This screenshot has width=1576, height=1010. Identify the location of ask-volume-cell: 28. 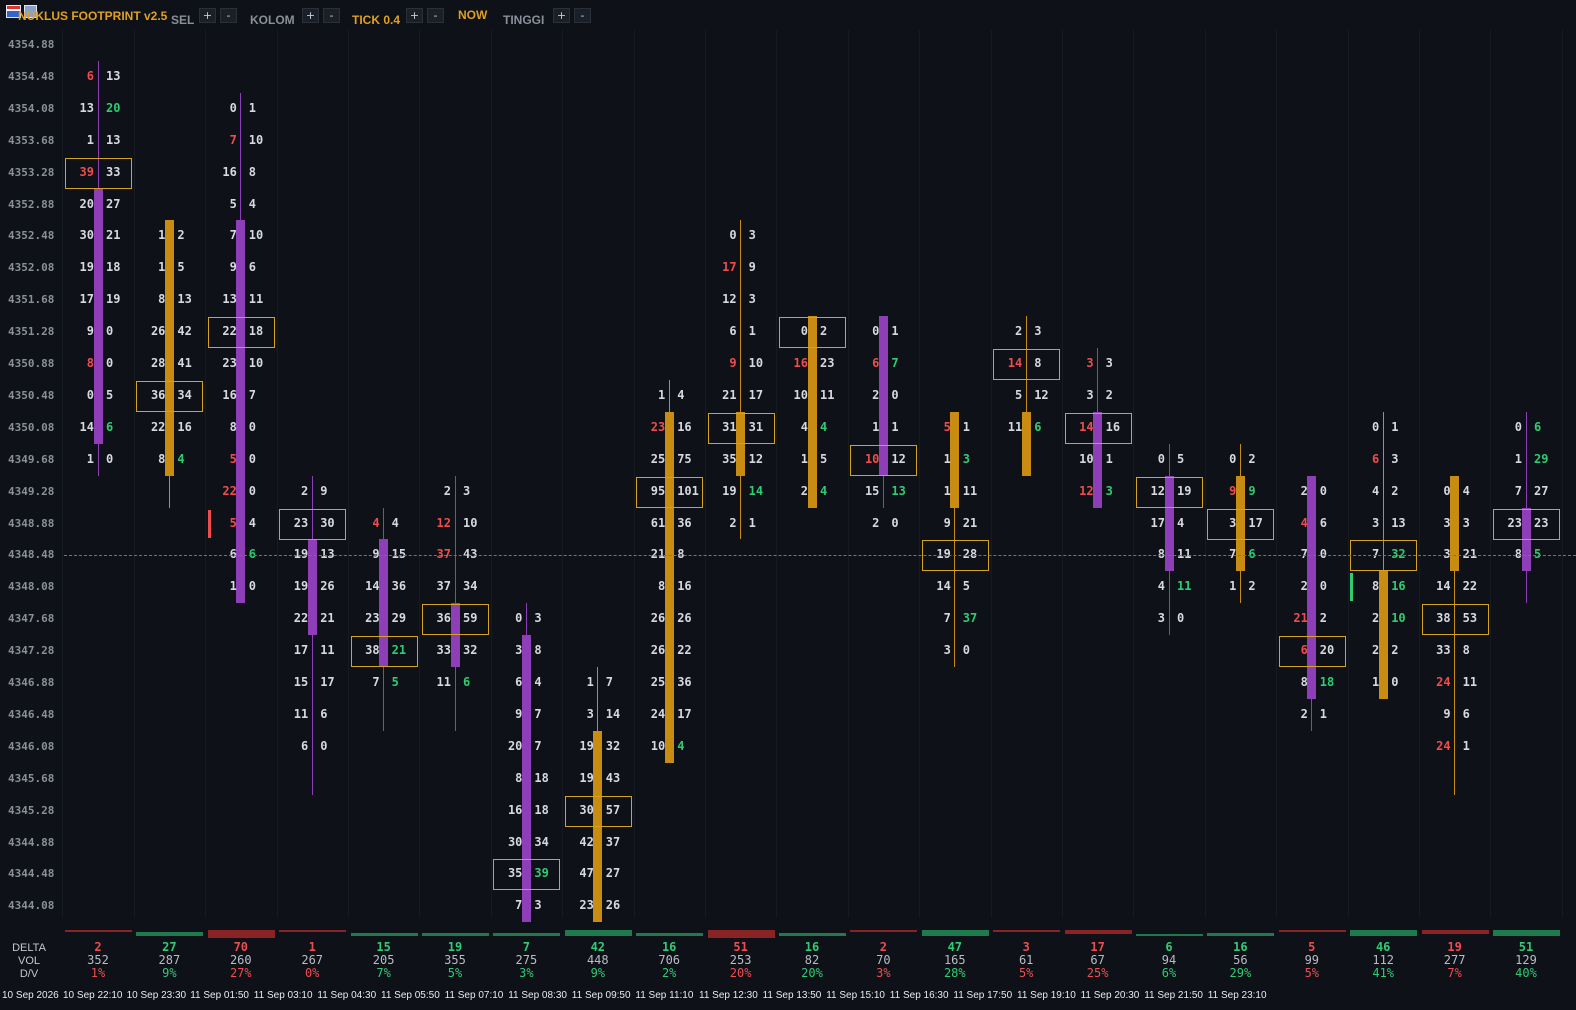
(970, 554).